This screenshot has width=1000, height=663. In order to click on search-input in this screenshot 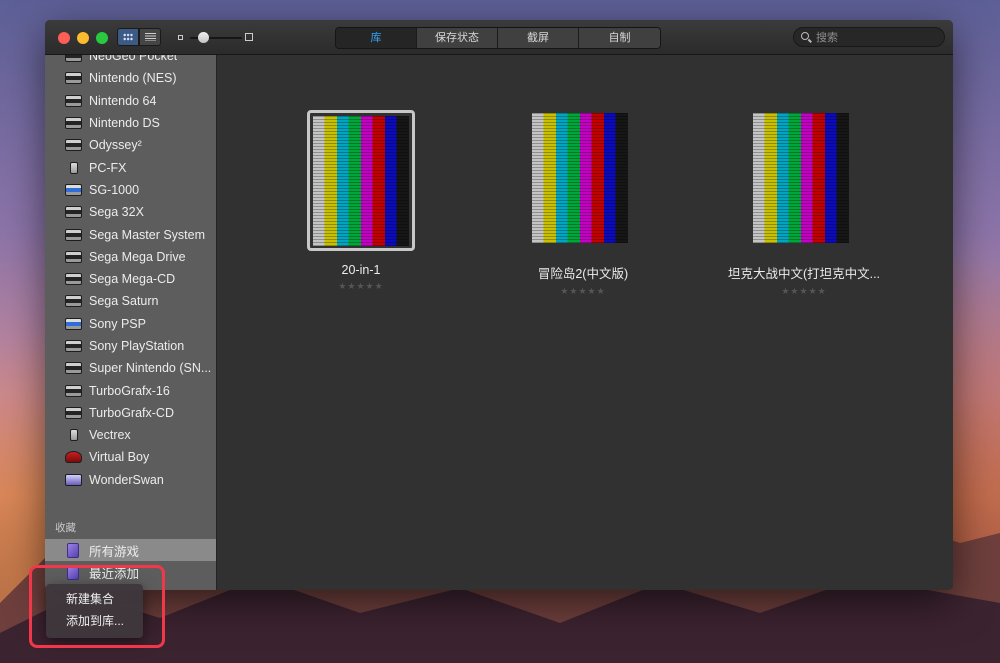, I will do `click(876, 37)`.